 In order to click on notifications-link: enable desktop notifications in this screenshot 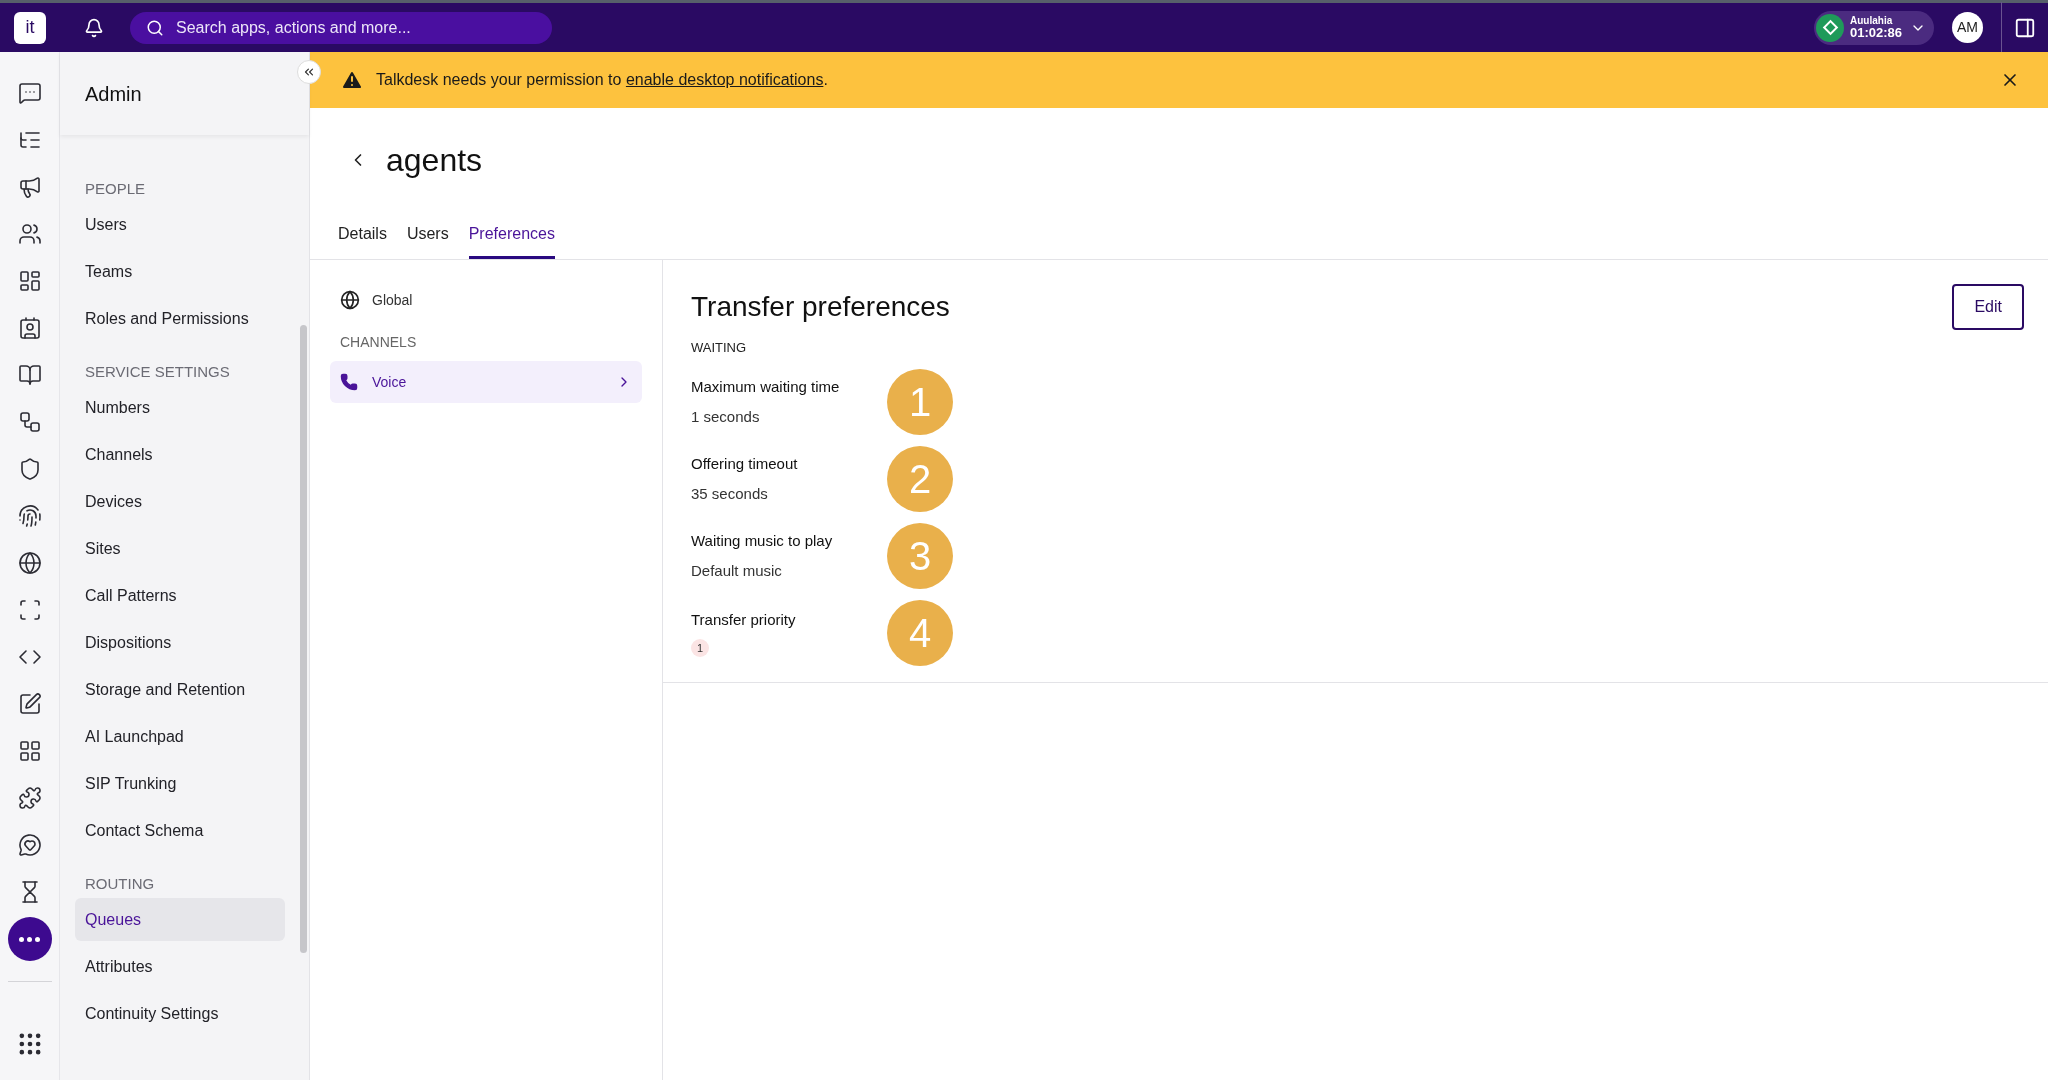, I will do `click(724, 79)`.